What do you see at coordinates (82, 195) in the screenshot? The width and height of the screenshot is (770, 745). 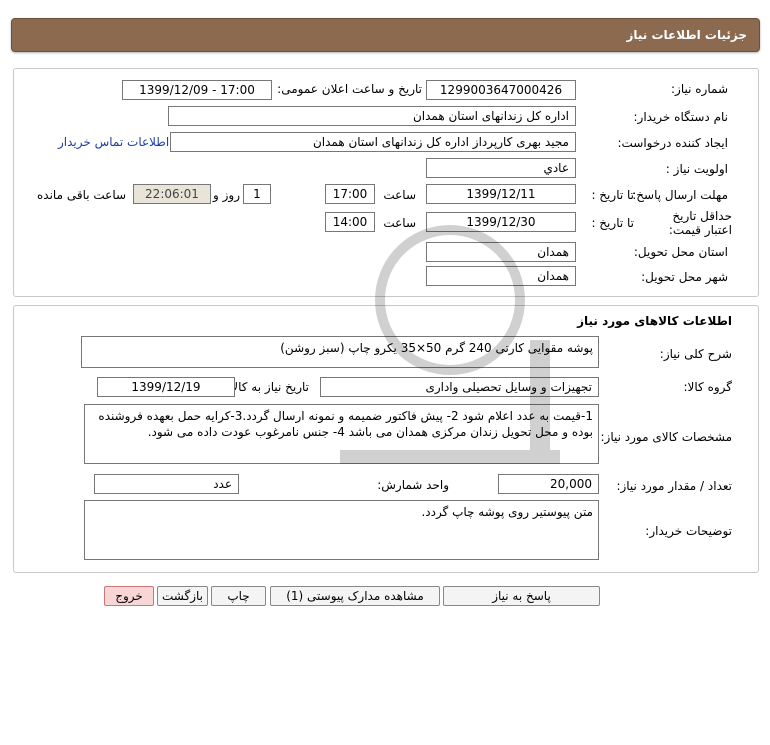 I see `remaining-label: ساعت باقی مانده` at bounding box center [82, 195].